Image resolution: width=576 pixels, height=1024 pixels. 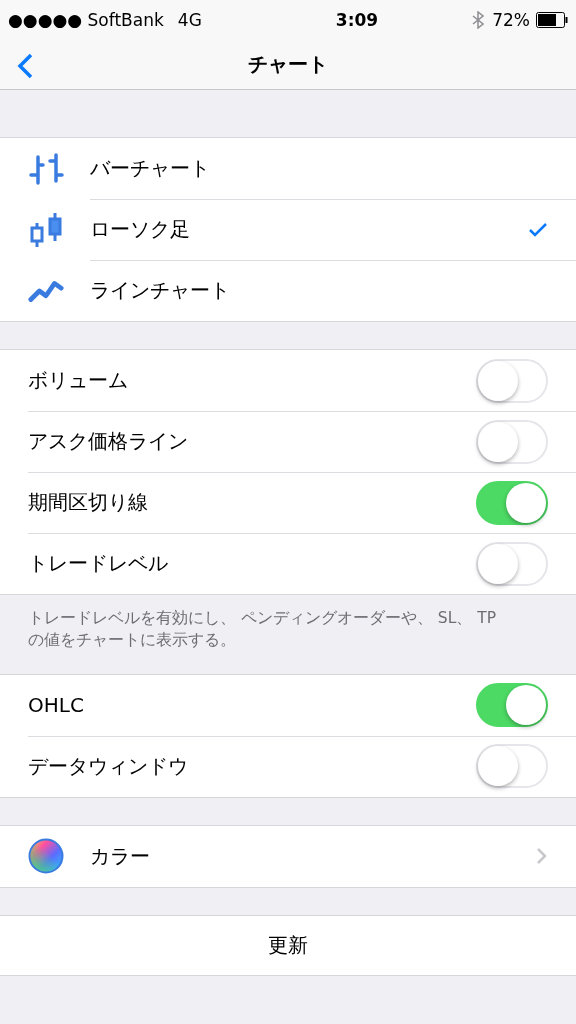 What do you see at coordinates (511, 20) in the screenshot?
I see `battery-percent: 72%` at bounding box center [511, 20].